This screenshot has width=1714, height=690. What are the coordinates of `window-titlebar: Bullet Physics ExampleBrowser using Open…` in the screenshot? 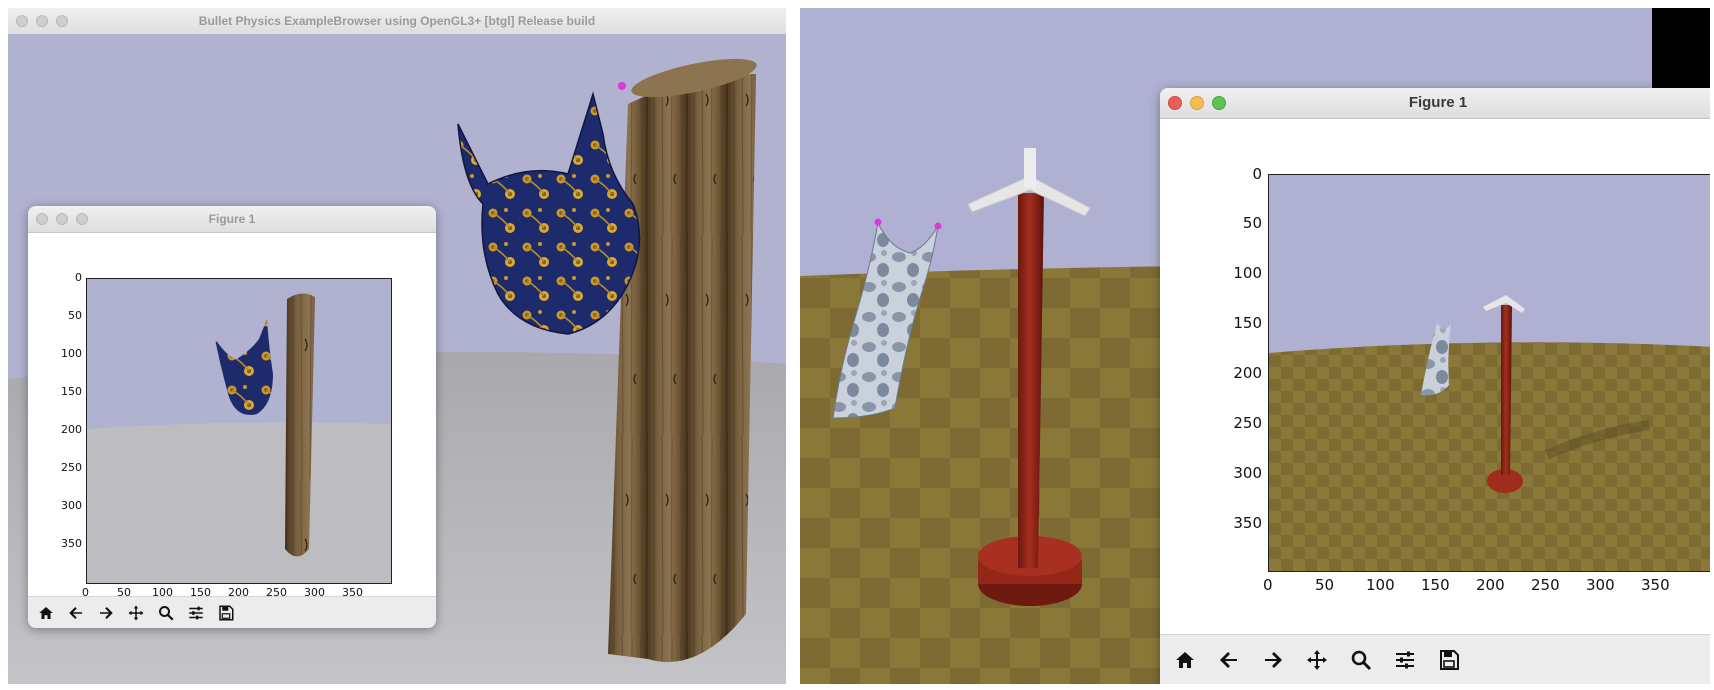 It's located at (397, 21).